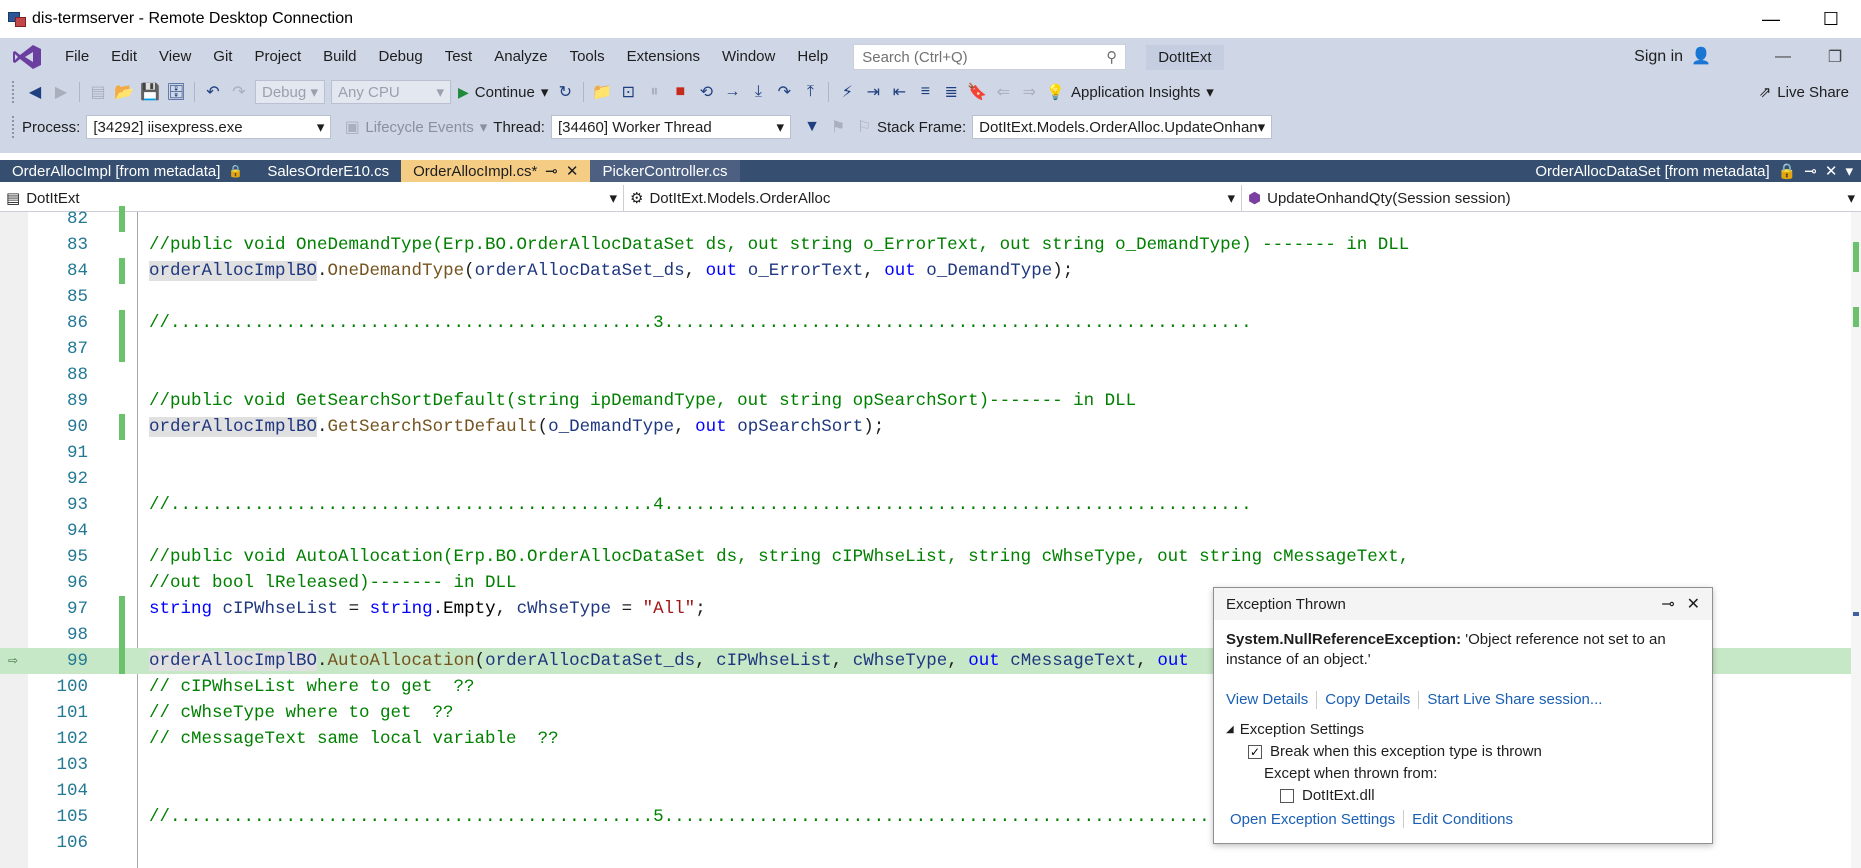  I want to click on edit-conditions-link: Edit Conditions, so click(1462, 819).